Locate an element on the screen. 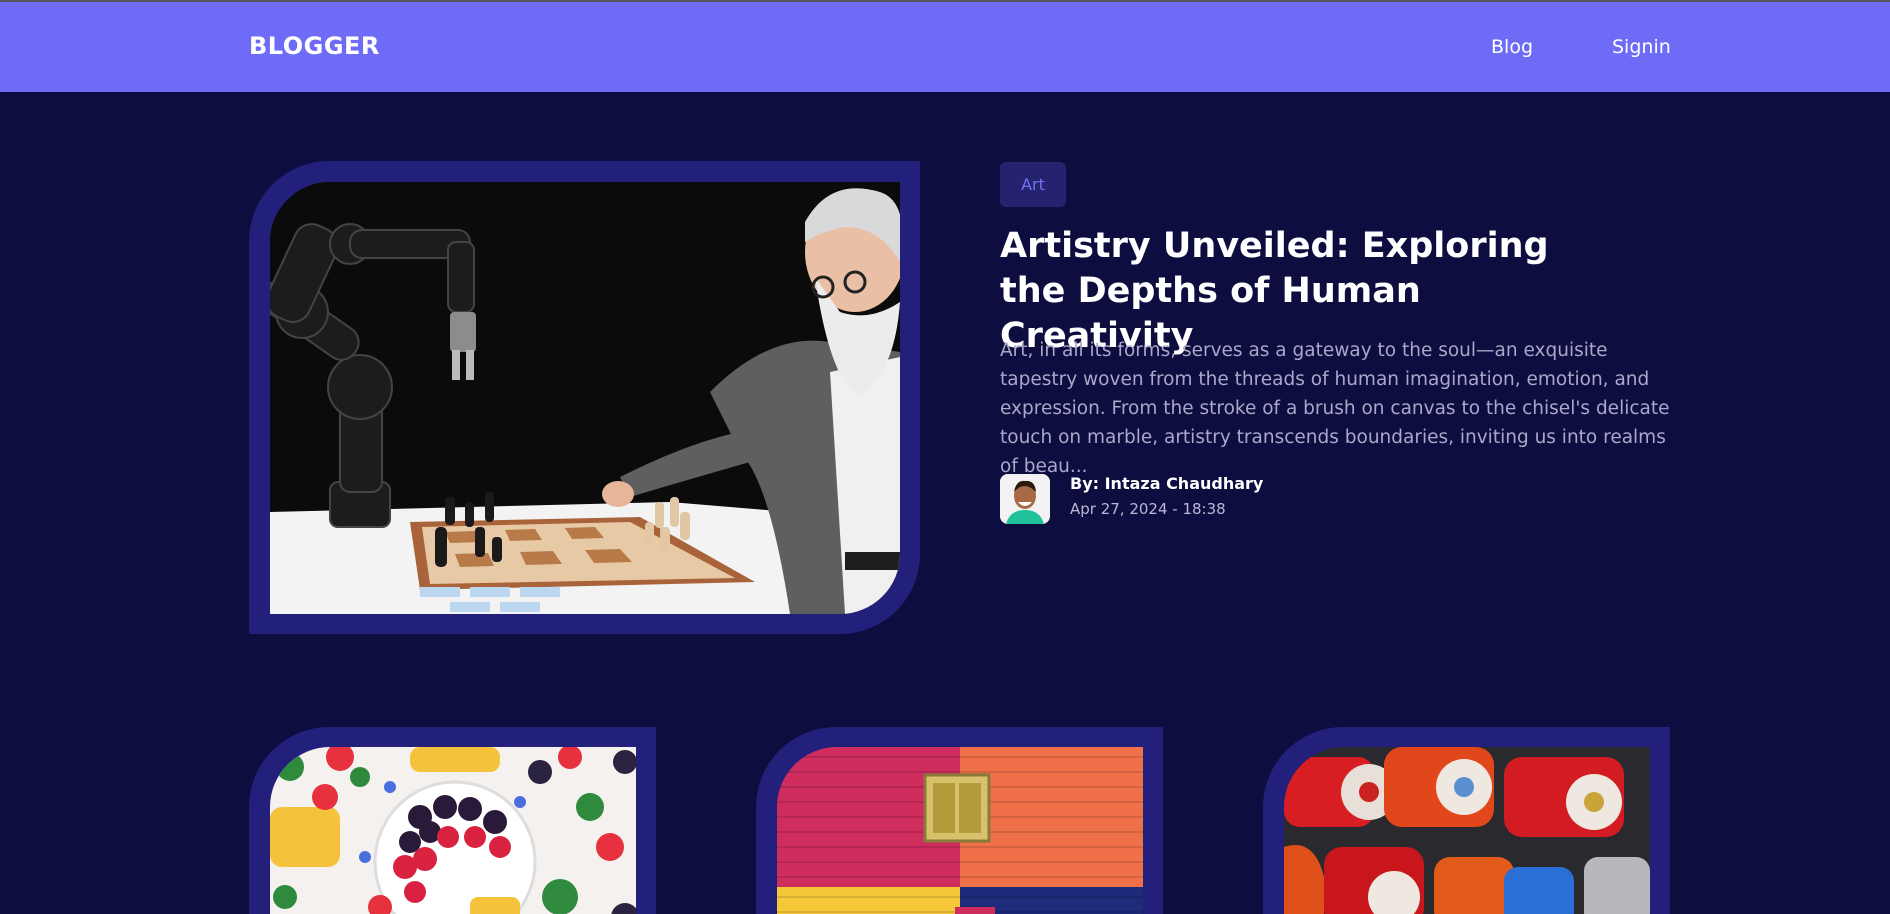  author-name: By: Intaza Chaudhary is located at coordinates (1166, 483).